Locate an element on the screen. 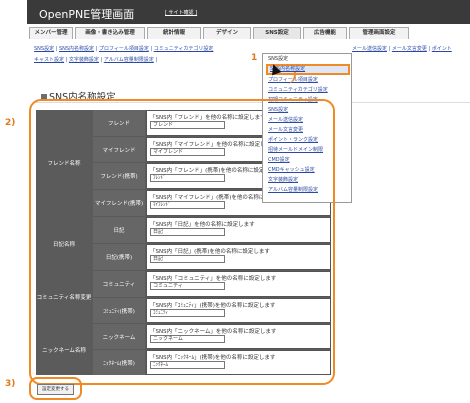 The image size is (470, 403). submit-button: 設定変更する is located at coordinates (55, 389).